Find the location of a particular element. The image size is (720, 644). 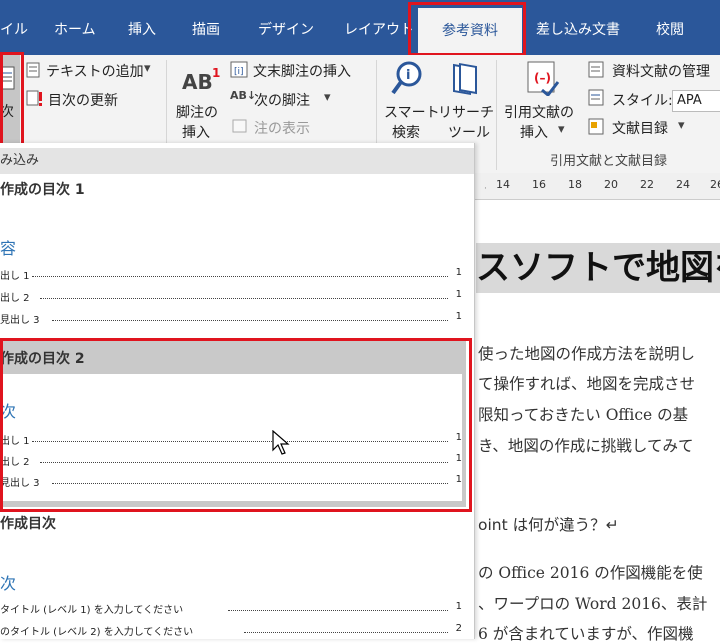

insert-citation-button: (–) 引用文献の 挿入 ▾ is located at coordinates (542, 101).